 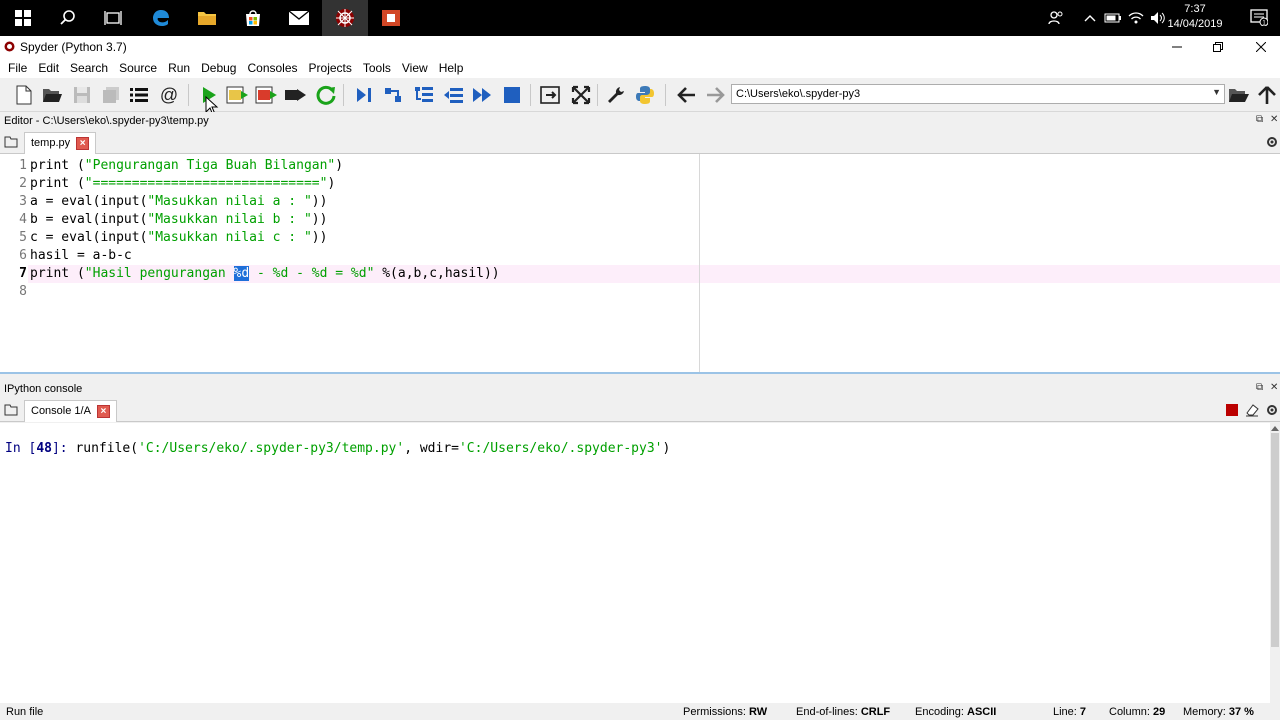 I want to click on wifi-icon, so click(x=1136, y=18).